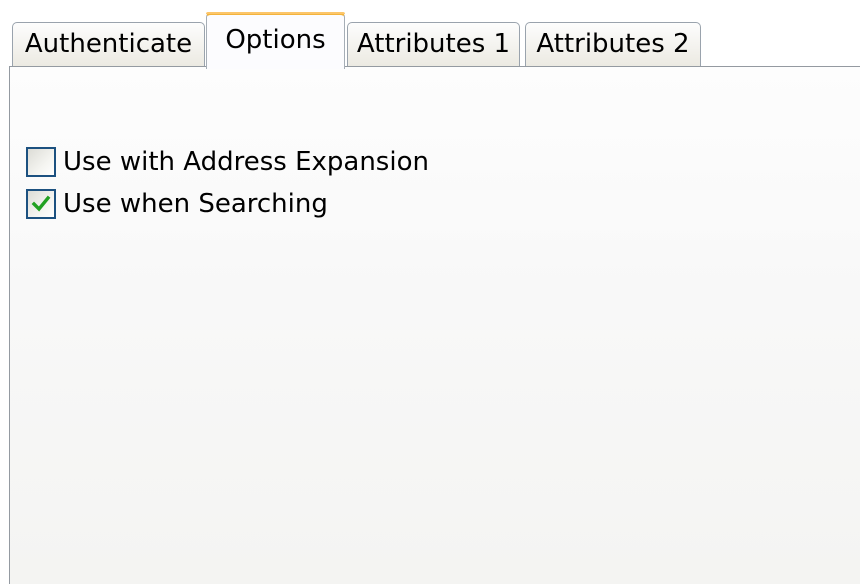 The width and height of the screenshot is (860, 584). I want to click on searching-checkbox, so click(41, 204).